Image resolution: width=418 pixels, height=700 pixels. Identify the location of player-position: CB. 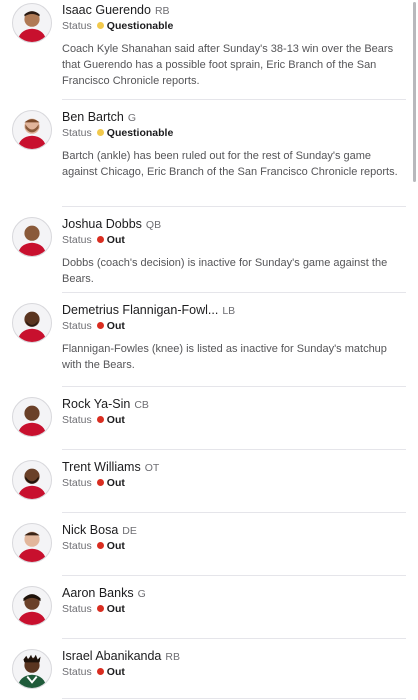
(141, 405).